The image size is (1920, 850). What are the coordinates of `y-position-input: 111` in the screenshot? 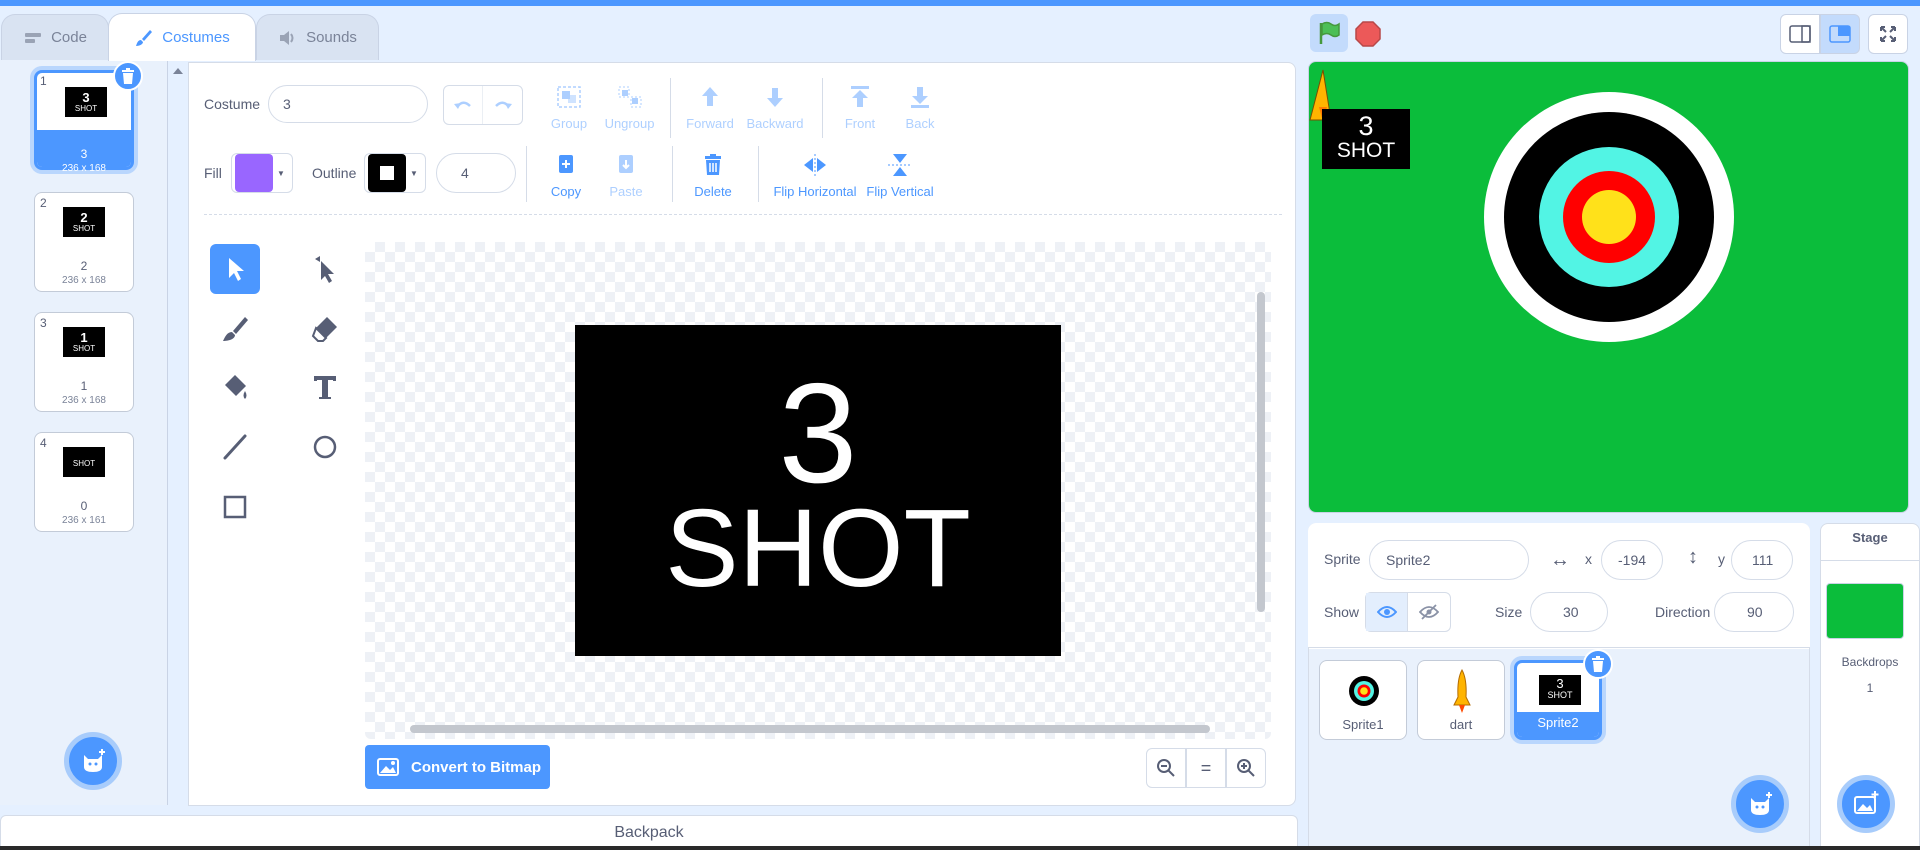 It's located at (1762, 560).